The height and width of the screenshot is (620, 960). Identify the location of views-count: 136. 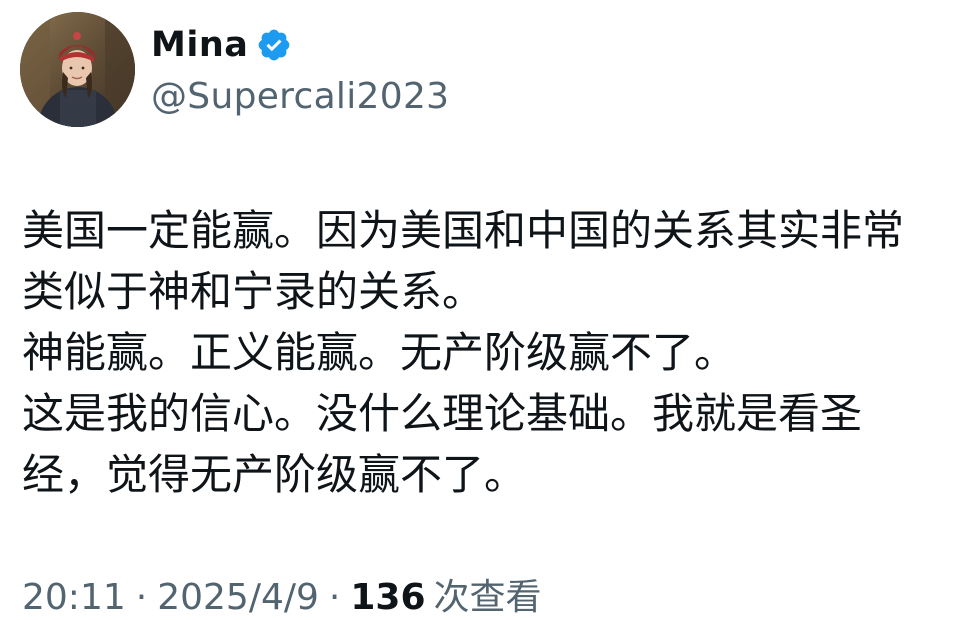
(387, 597).